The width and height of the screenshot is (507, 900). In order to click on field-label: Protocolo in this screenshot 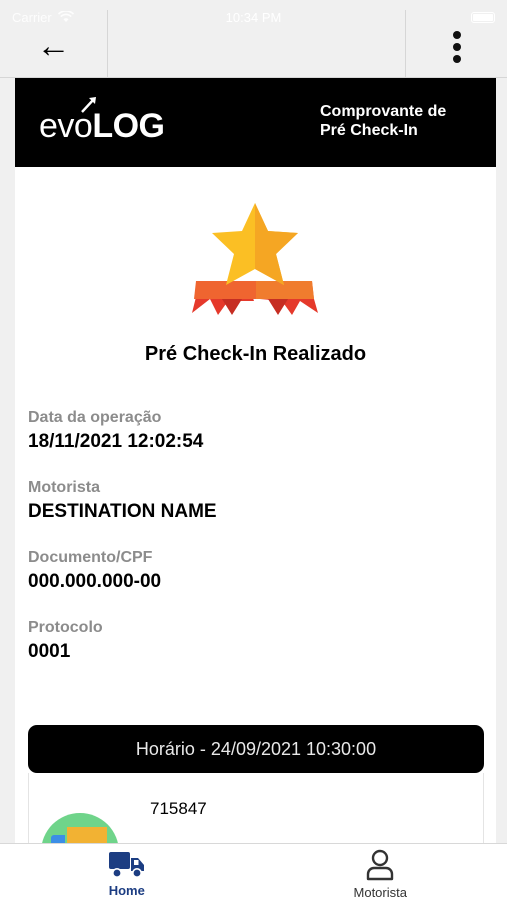, I will do `click(65, 627)`.